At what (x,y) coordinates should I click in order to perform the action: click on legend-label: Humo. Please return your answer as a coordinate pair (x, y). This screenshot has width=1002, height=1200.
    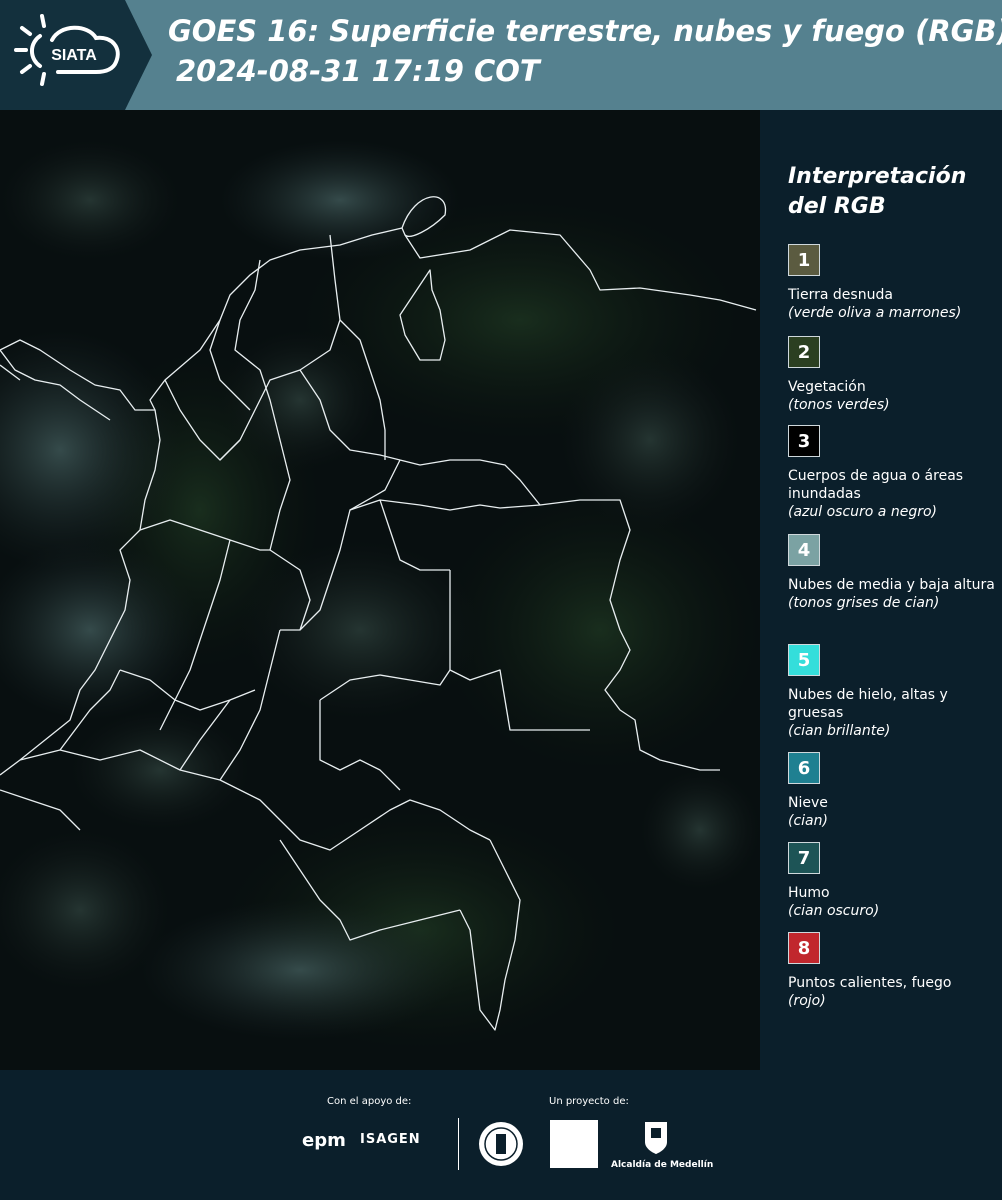
    Looking at the image, I should click on (809, 893).